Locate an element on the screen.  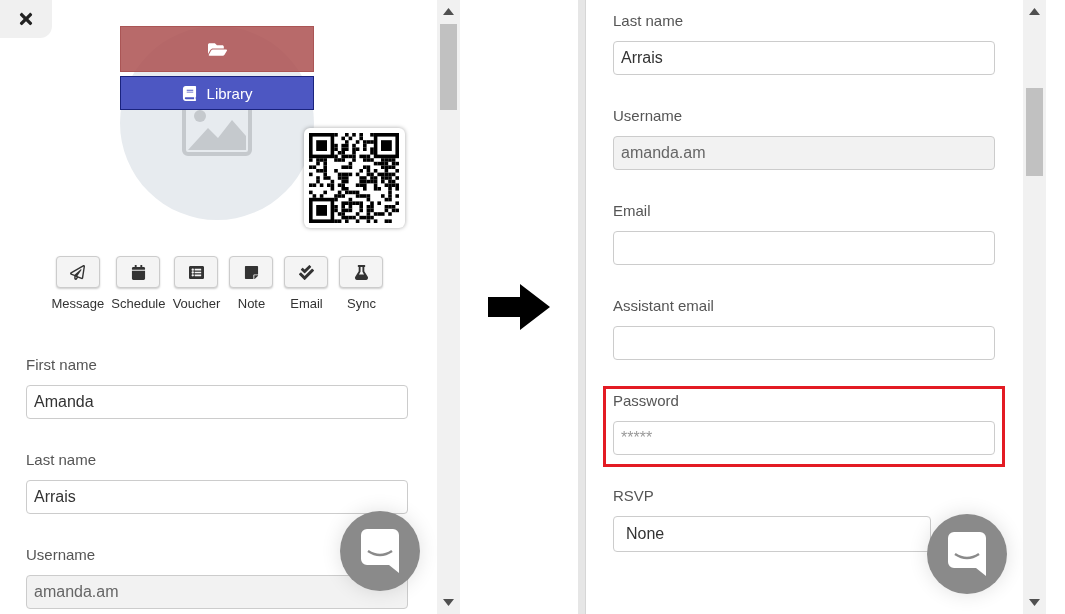
action-label: Note is located at coordinates (251, 303).